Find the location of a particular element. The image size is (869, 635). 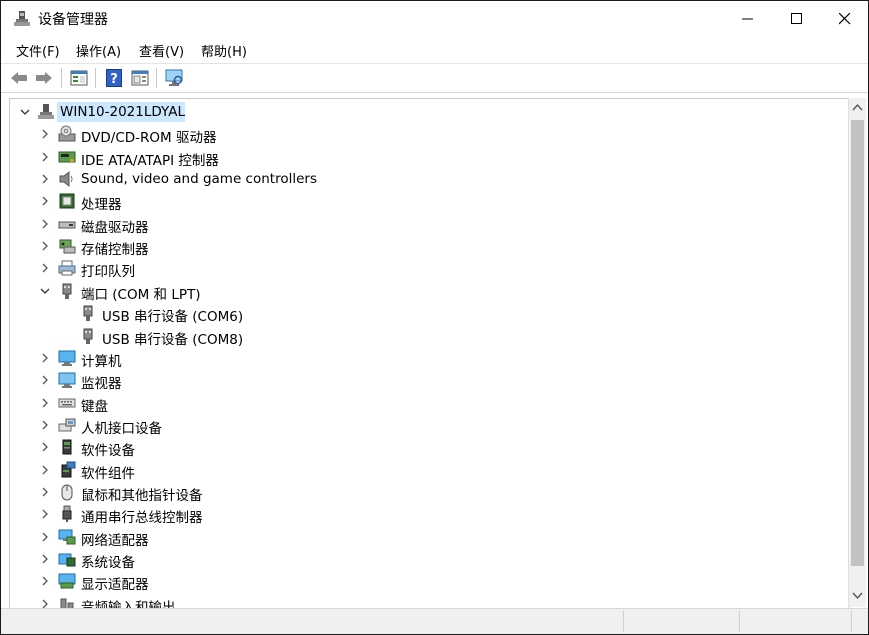

update-driver-button is located at coordinates (140, 78).